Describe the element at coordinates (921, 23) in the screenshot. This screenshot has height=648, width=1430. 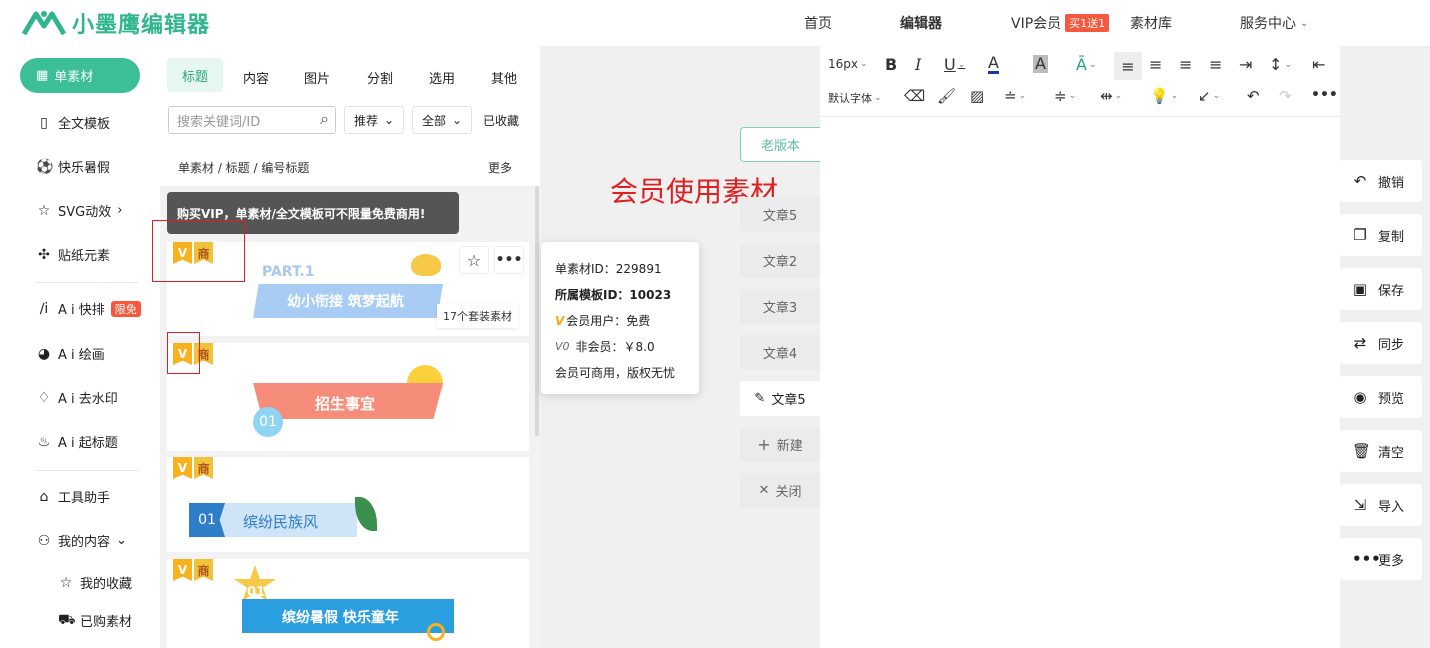
I see `nav-editor: 编辑器` at that location.